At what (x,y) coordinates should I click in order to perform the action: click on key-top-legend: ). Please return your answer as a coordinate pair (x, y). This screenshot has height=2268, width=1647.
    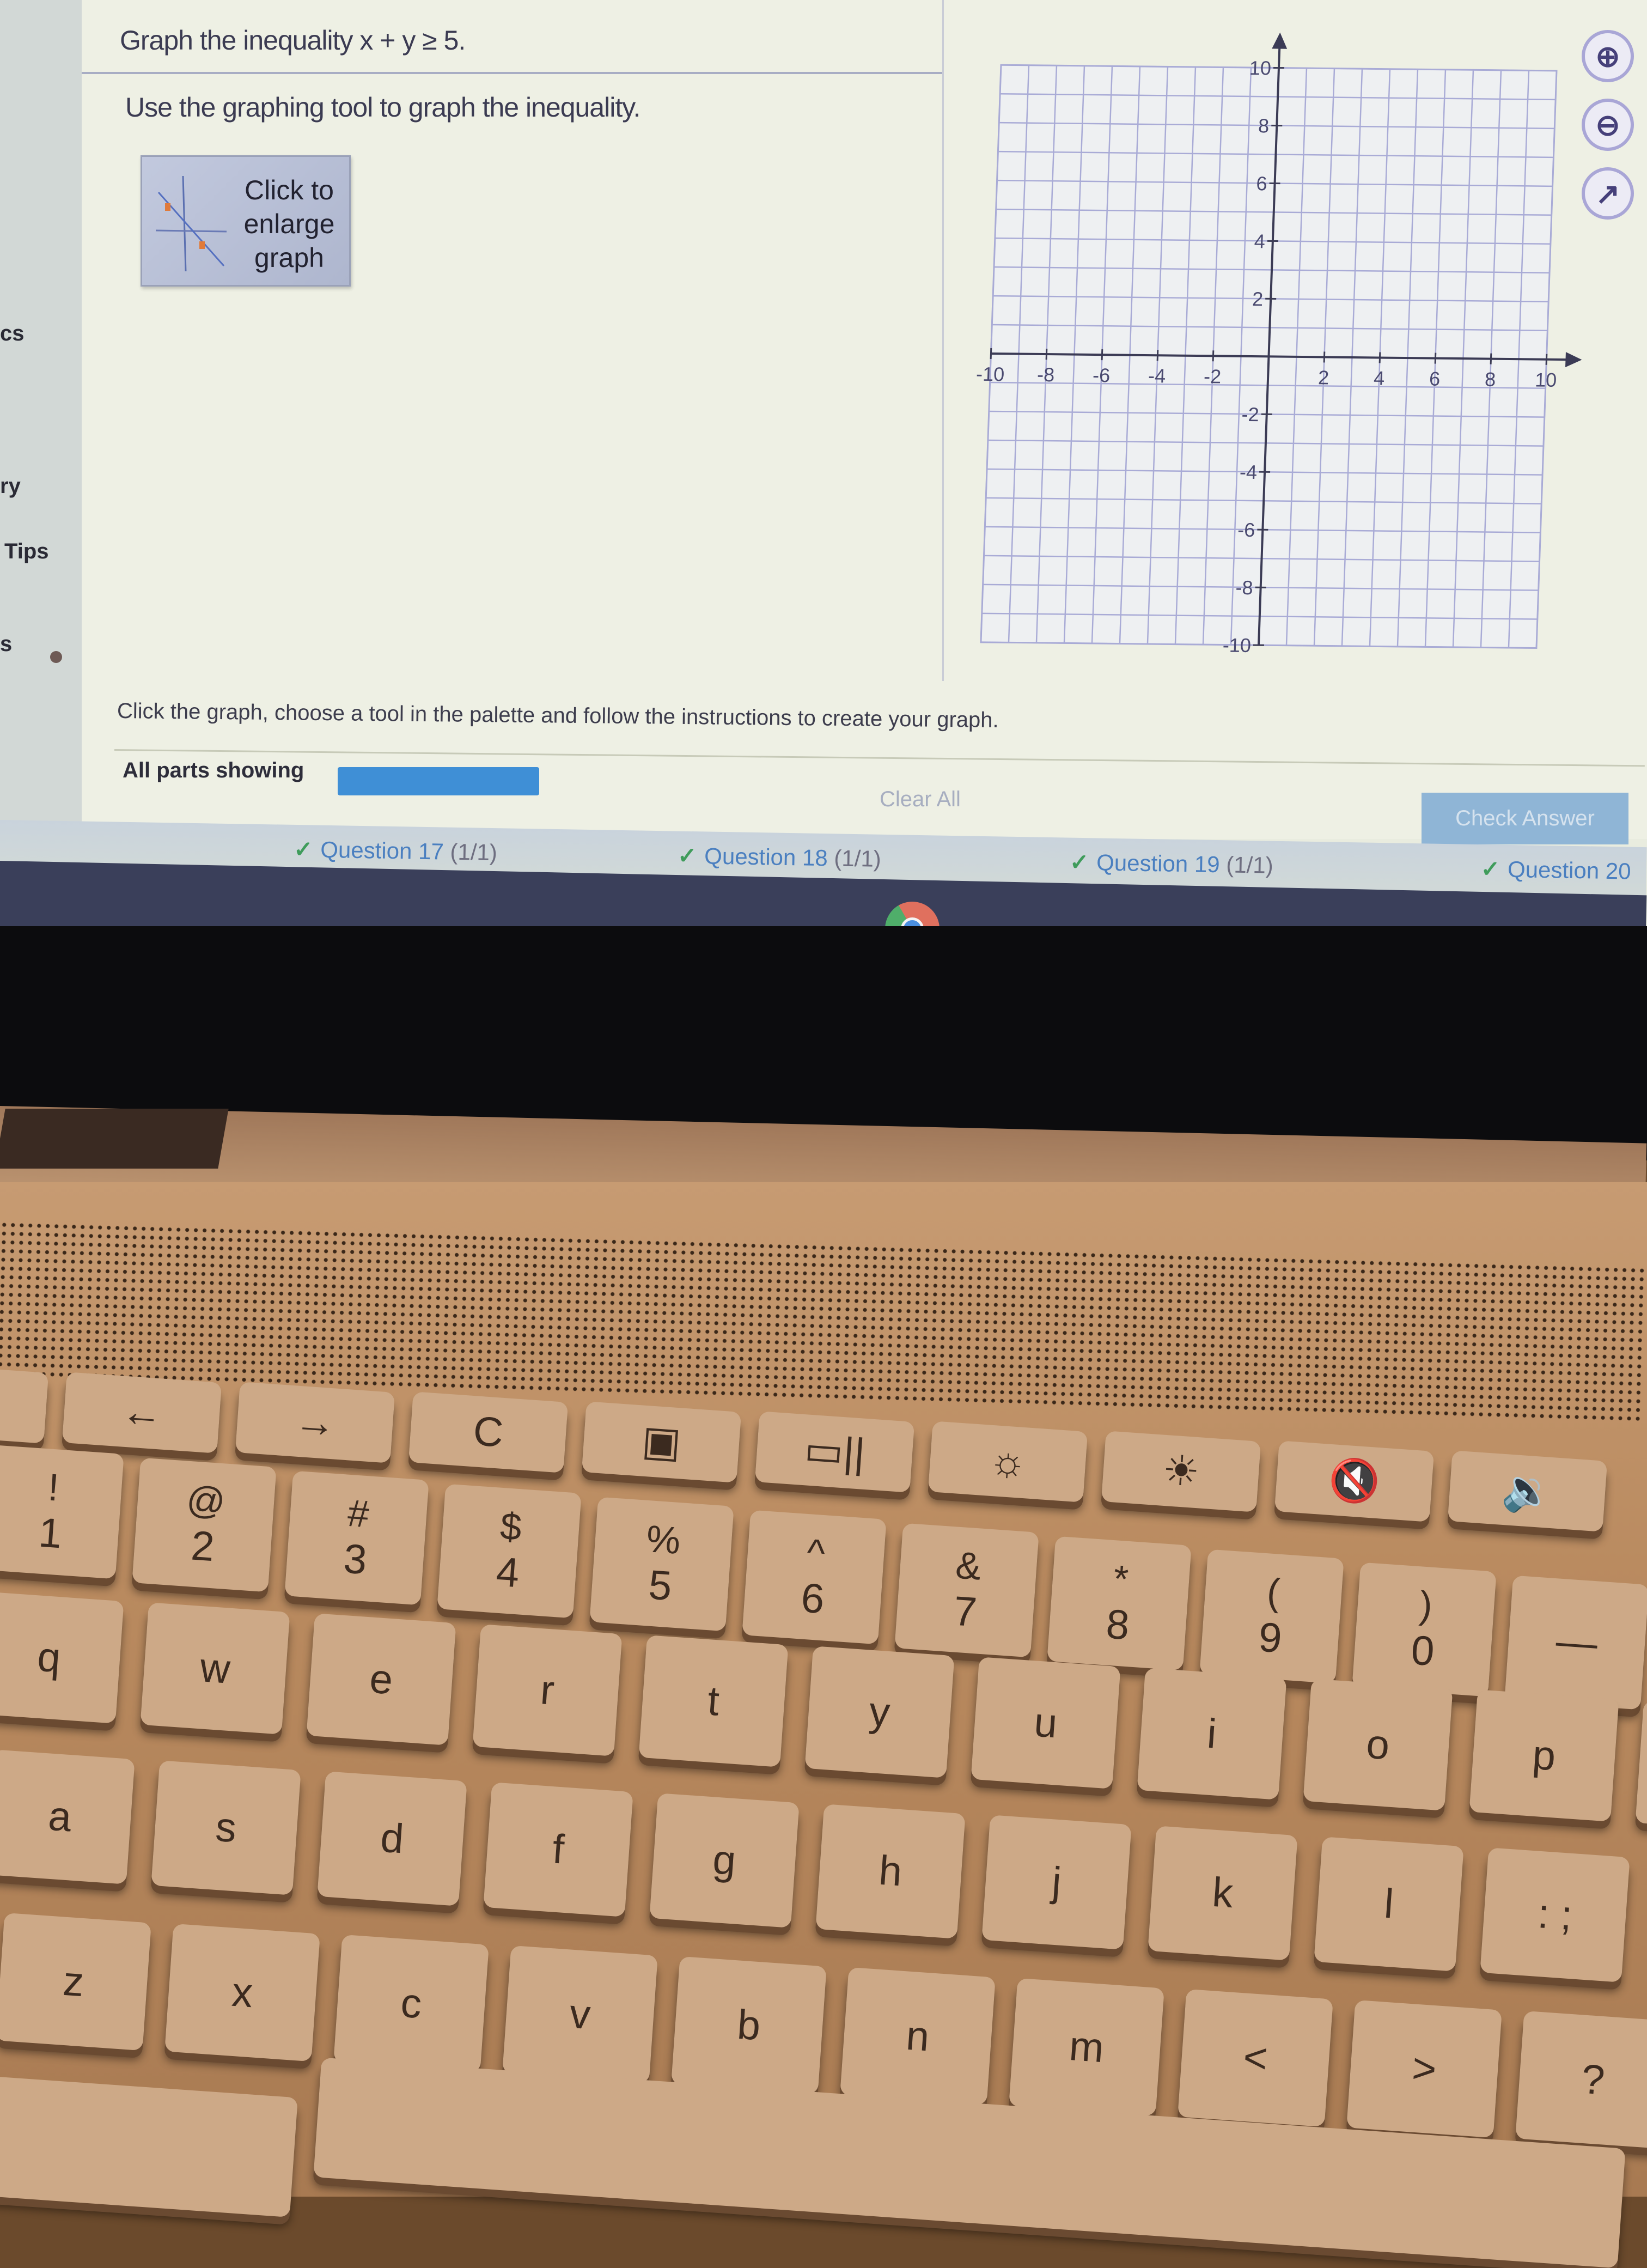
    Looking at the image, I should click on (1426, 1605).